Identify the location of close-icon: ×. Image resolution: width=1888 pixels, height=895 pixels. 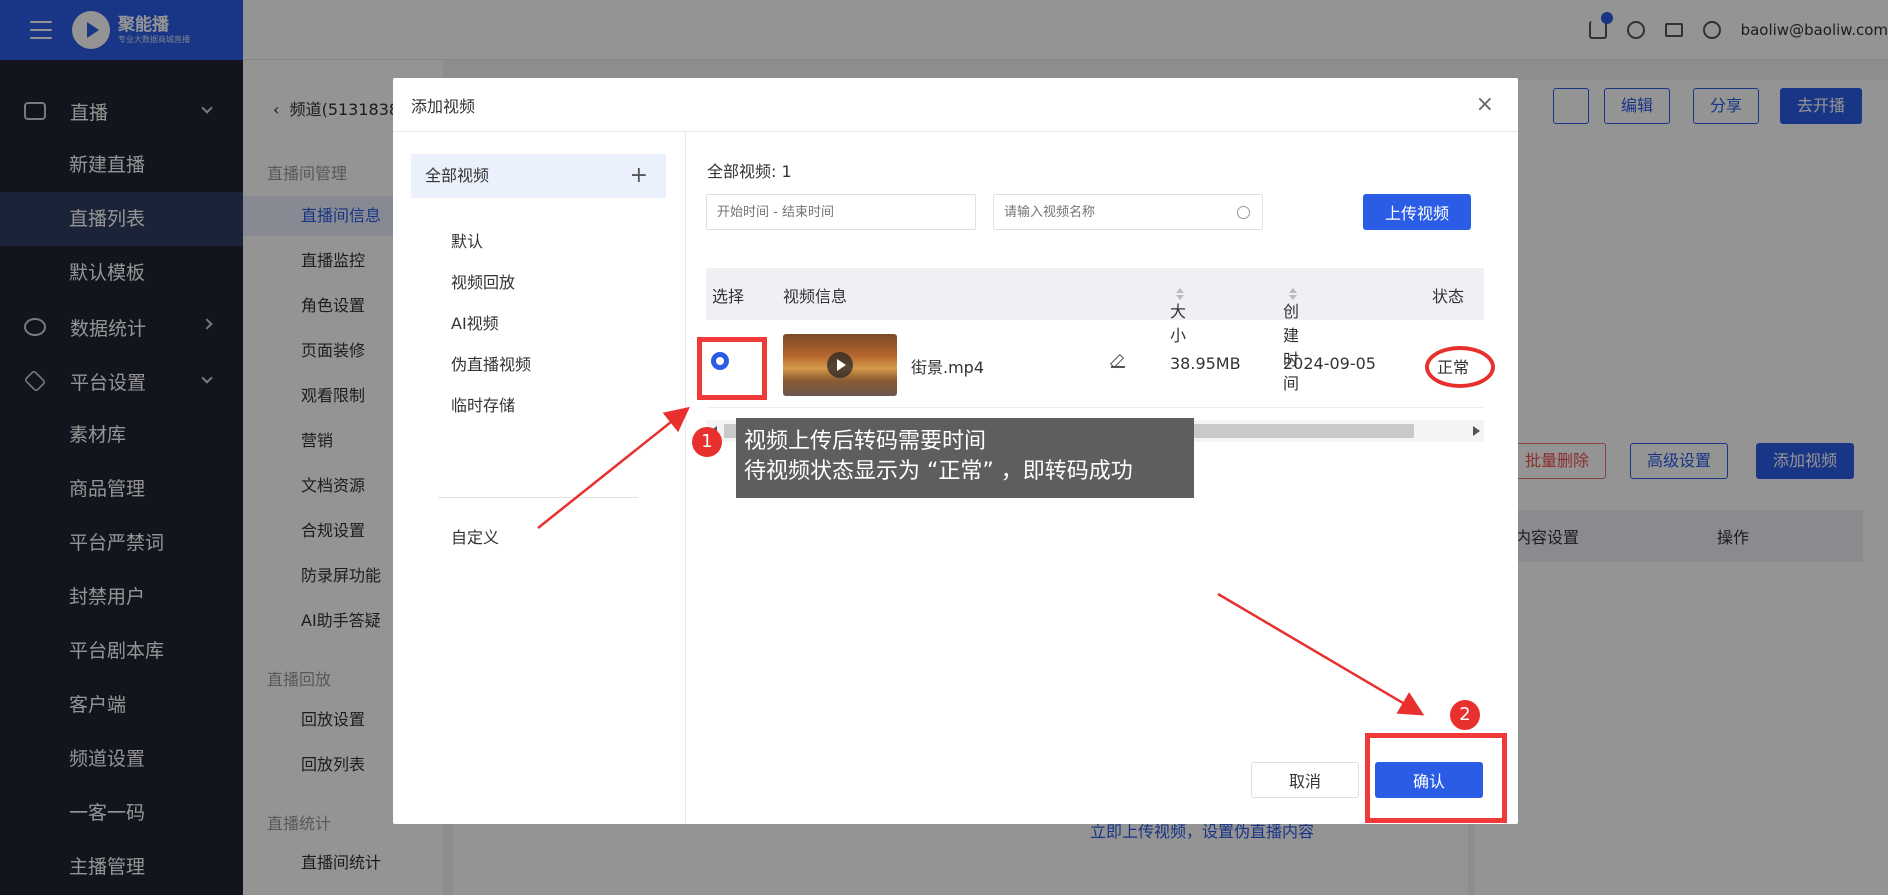
(1485, 104).